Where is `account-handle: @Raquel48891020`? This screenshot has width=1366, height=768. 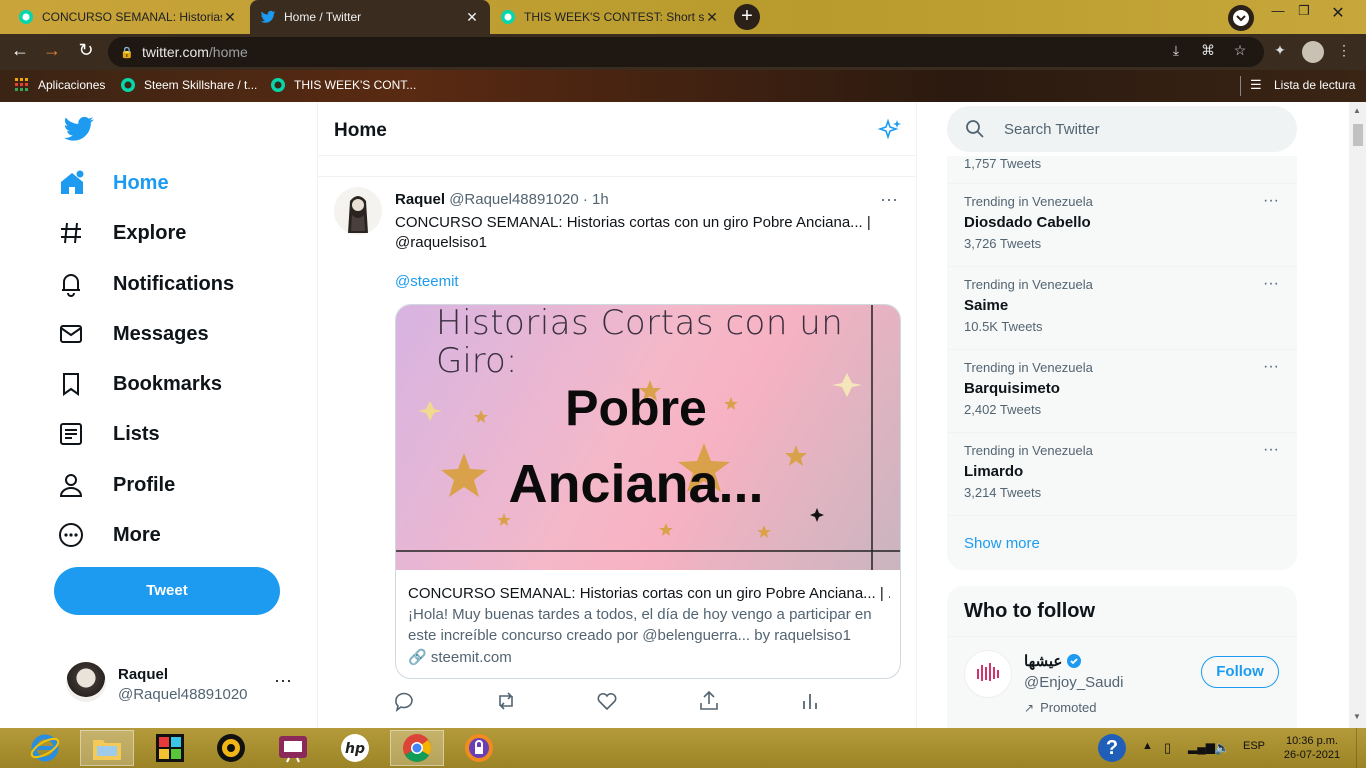
account-handle: @Raquel48891020 is located at coordinates (183, 694).